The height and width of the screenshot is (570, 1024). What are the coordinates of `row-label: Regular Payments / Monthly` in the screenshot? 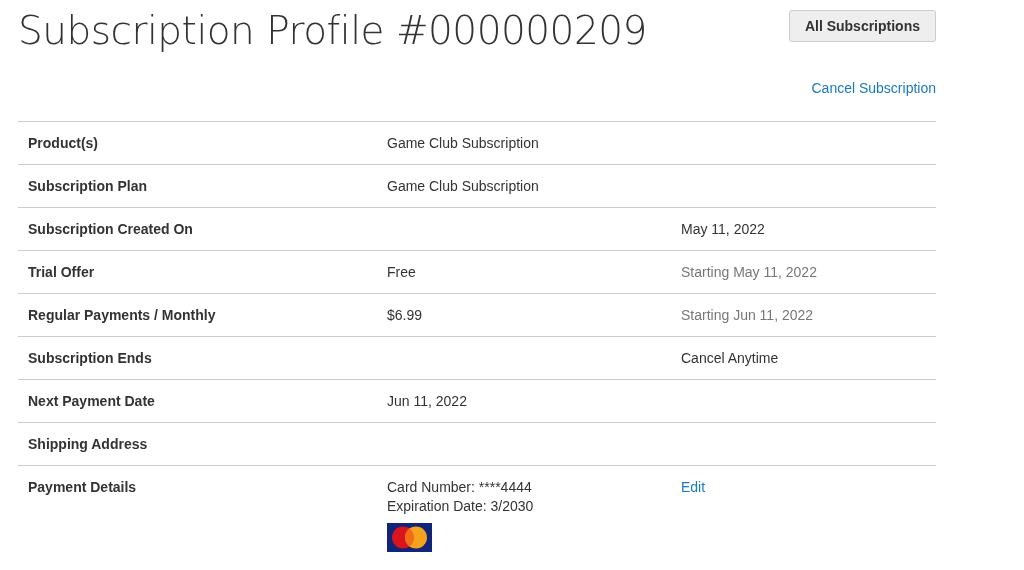 It's located at (122, 315).